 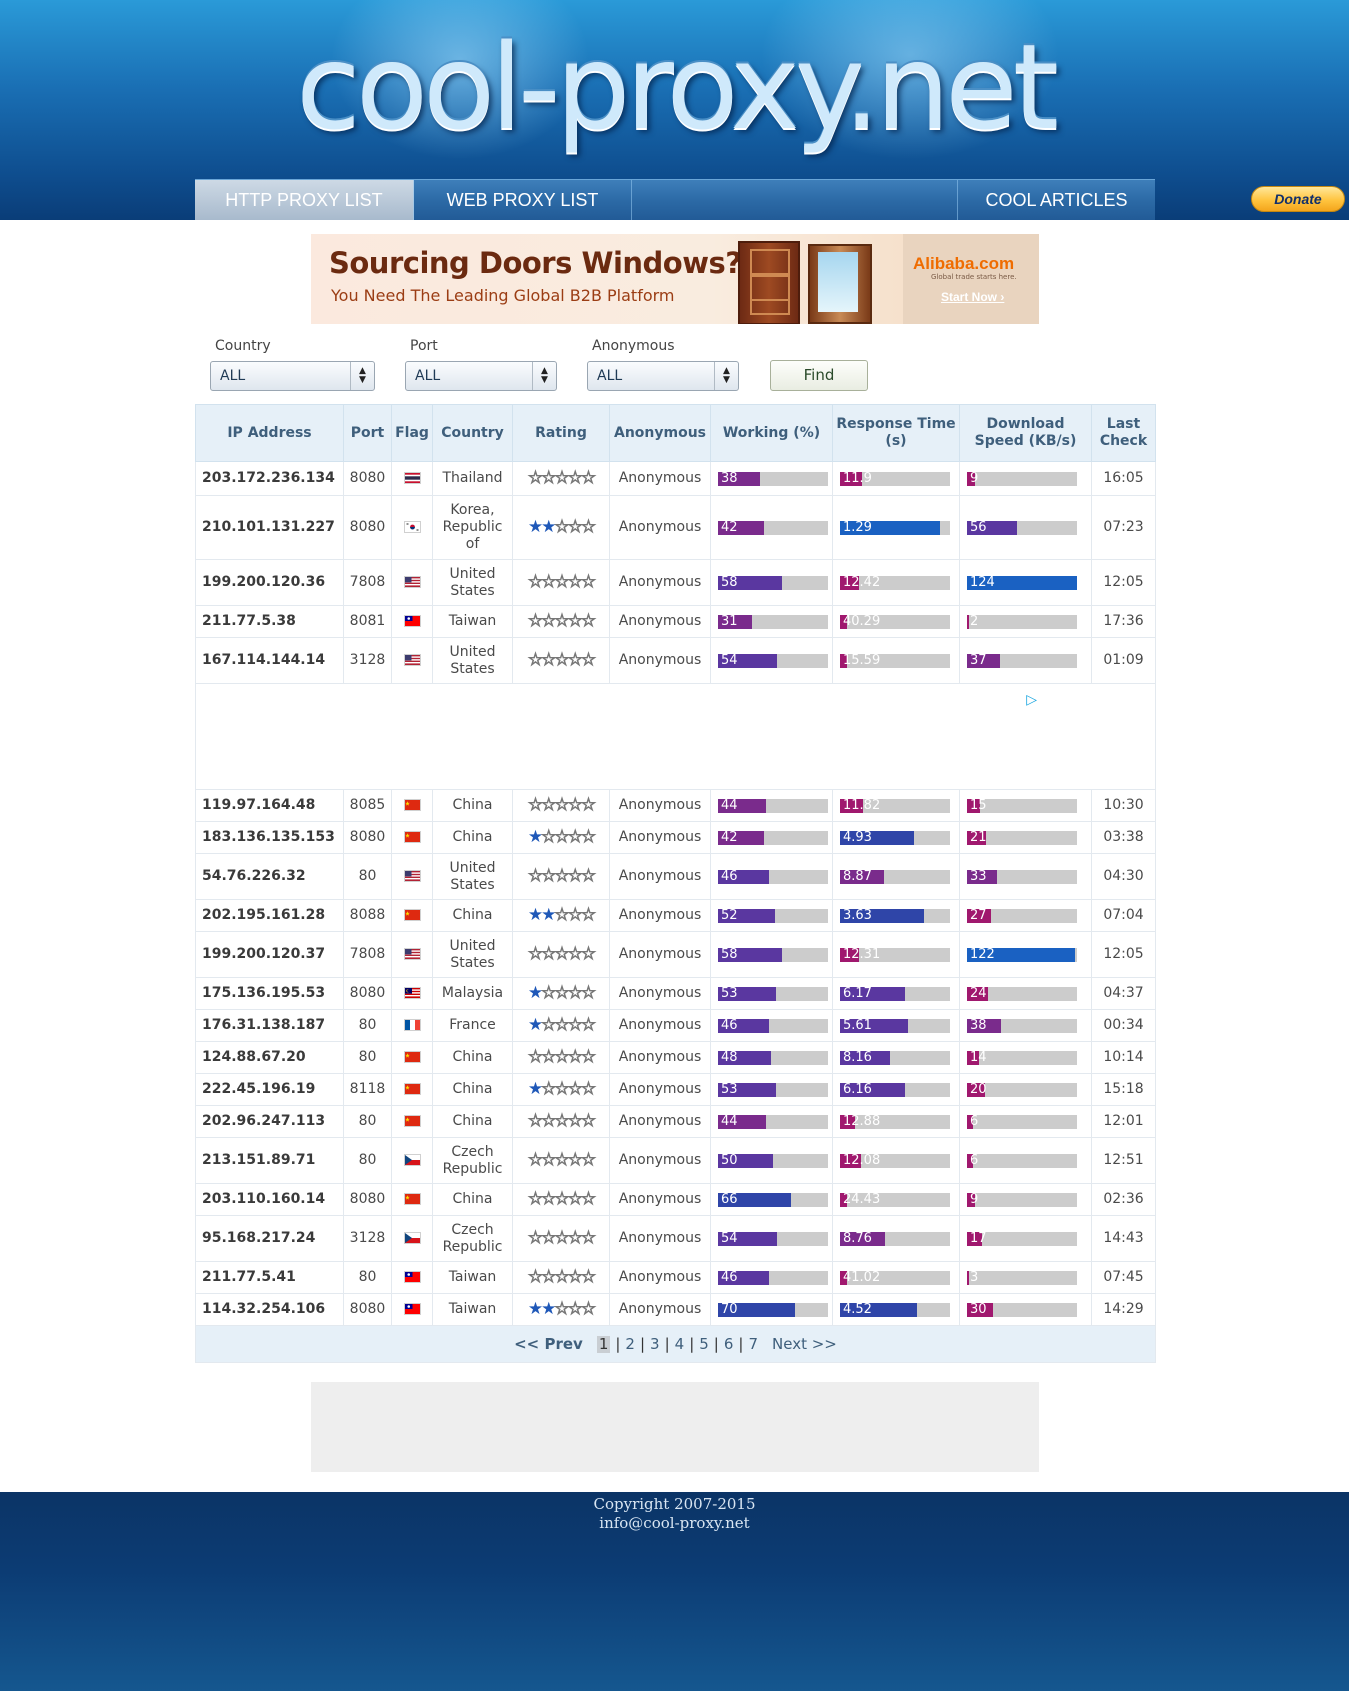 What do you see at coordinates (680, 1344) in the screenshot?
I see `page-link: 4` at bounding box center [680, 1344].